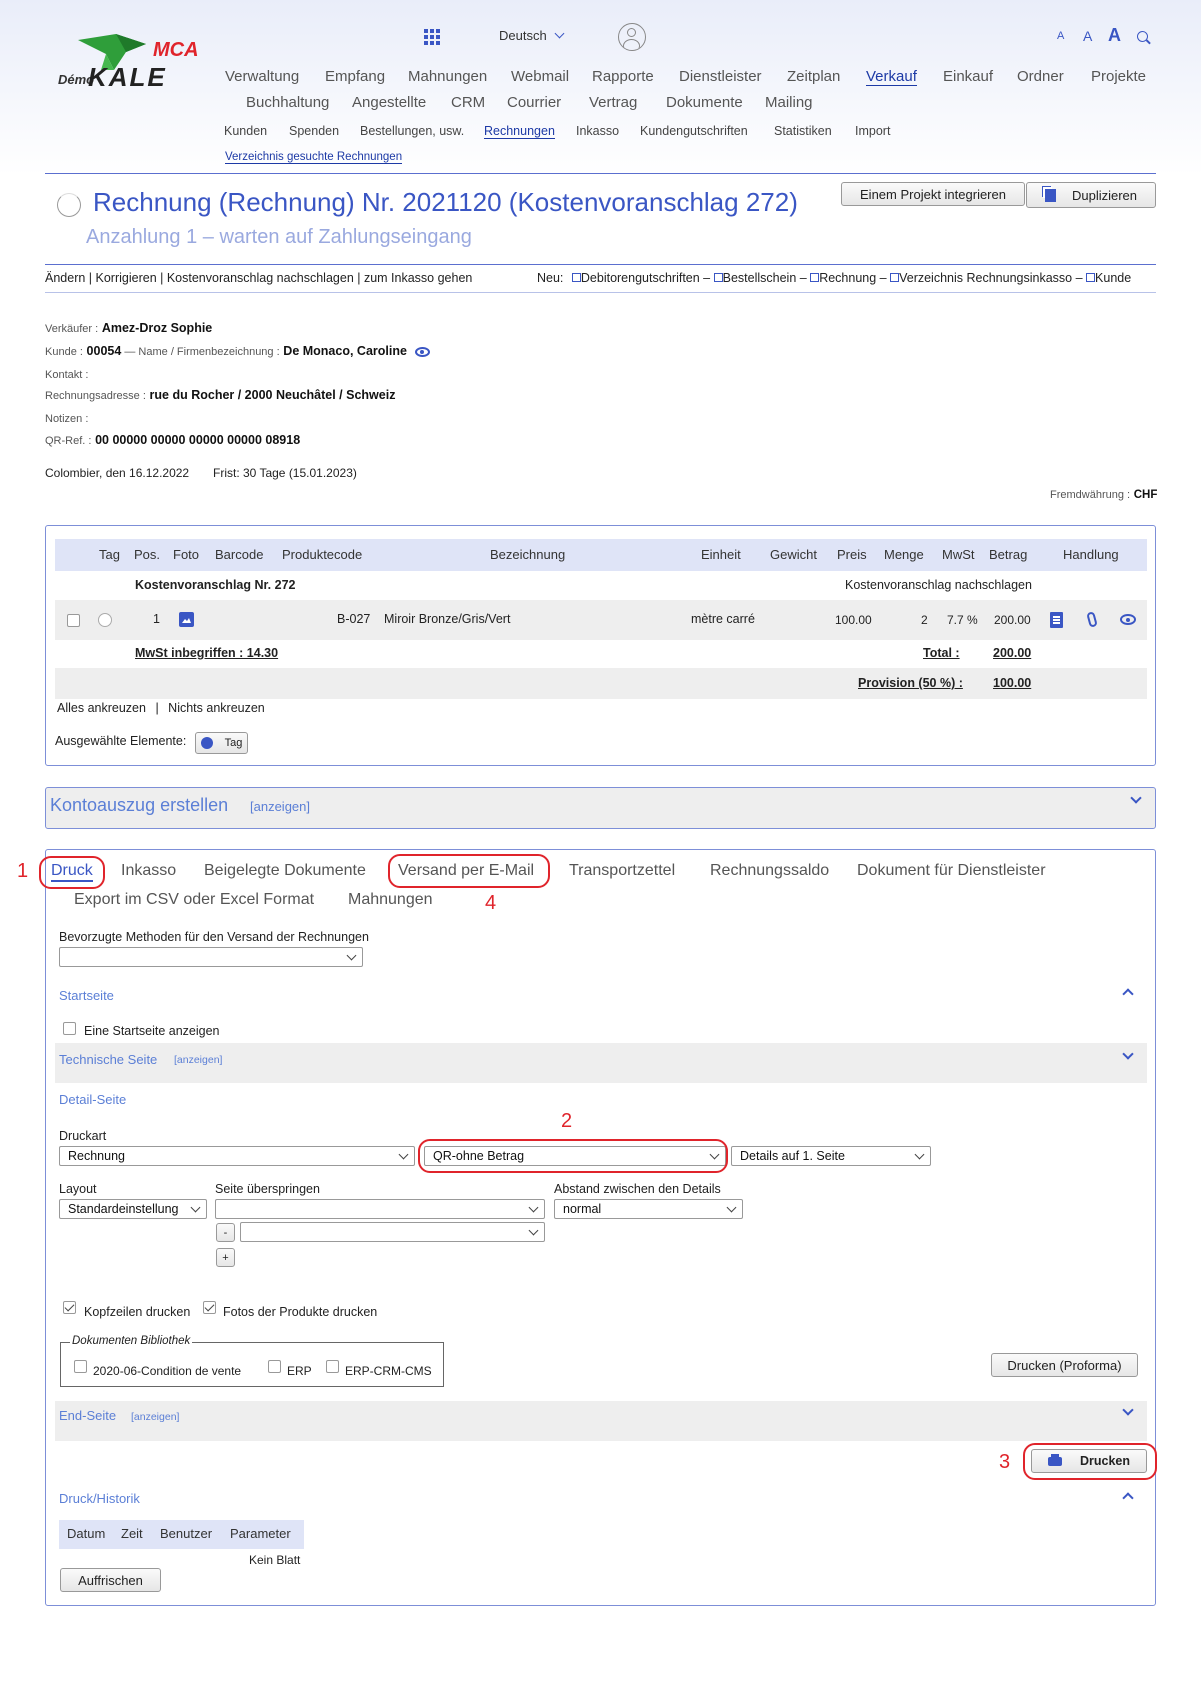 This screenshot has height=1696, width=1201. What do you see at coordinates (694, 131) in the screenshot?
I see `subnav-kundengutschriften: Kundengutschriften` at bounding box center [694, 131].